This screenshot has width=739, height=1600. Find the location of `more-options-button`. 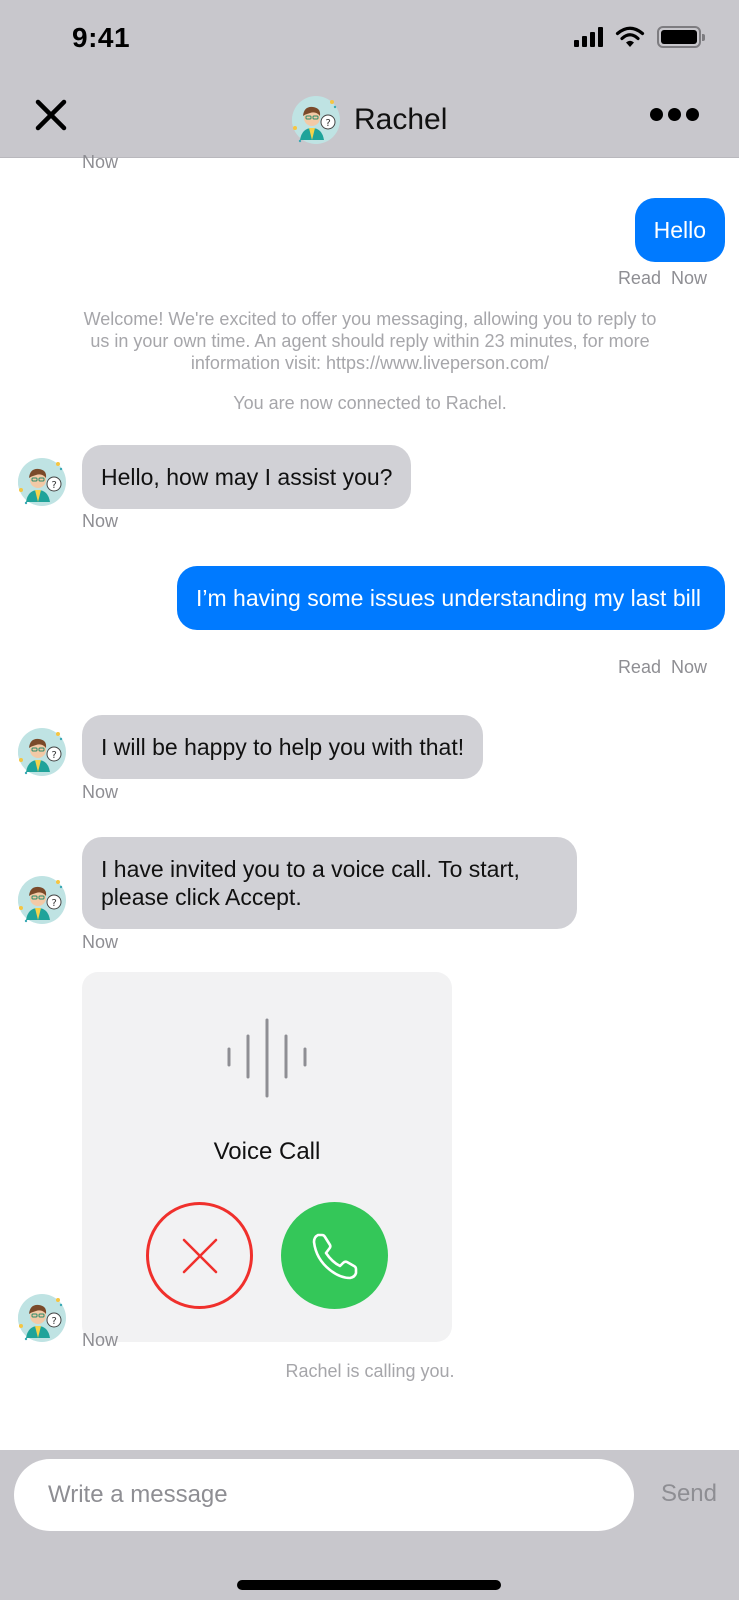

more-options-button is located at coordinates (674, 114).